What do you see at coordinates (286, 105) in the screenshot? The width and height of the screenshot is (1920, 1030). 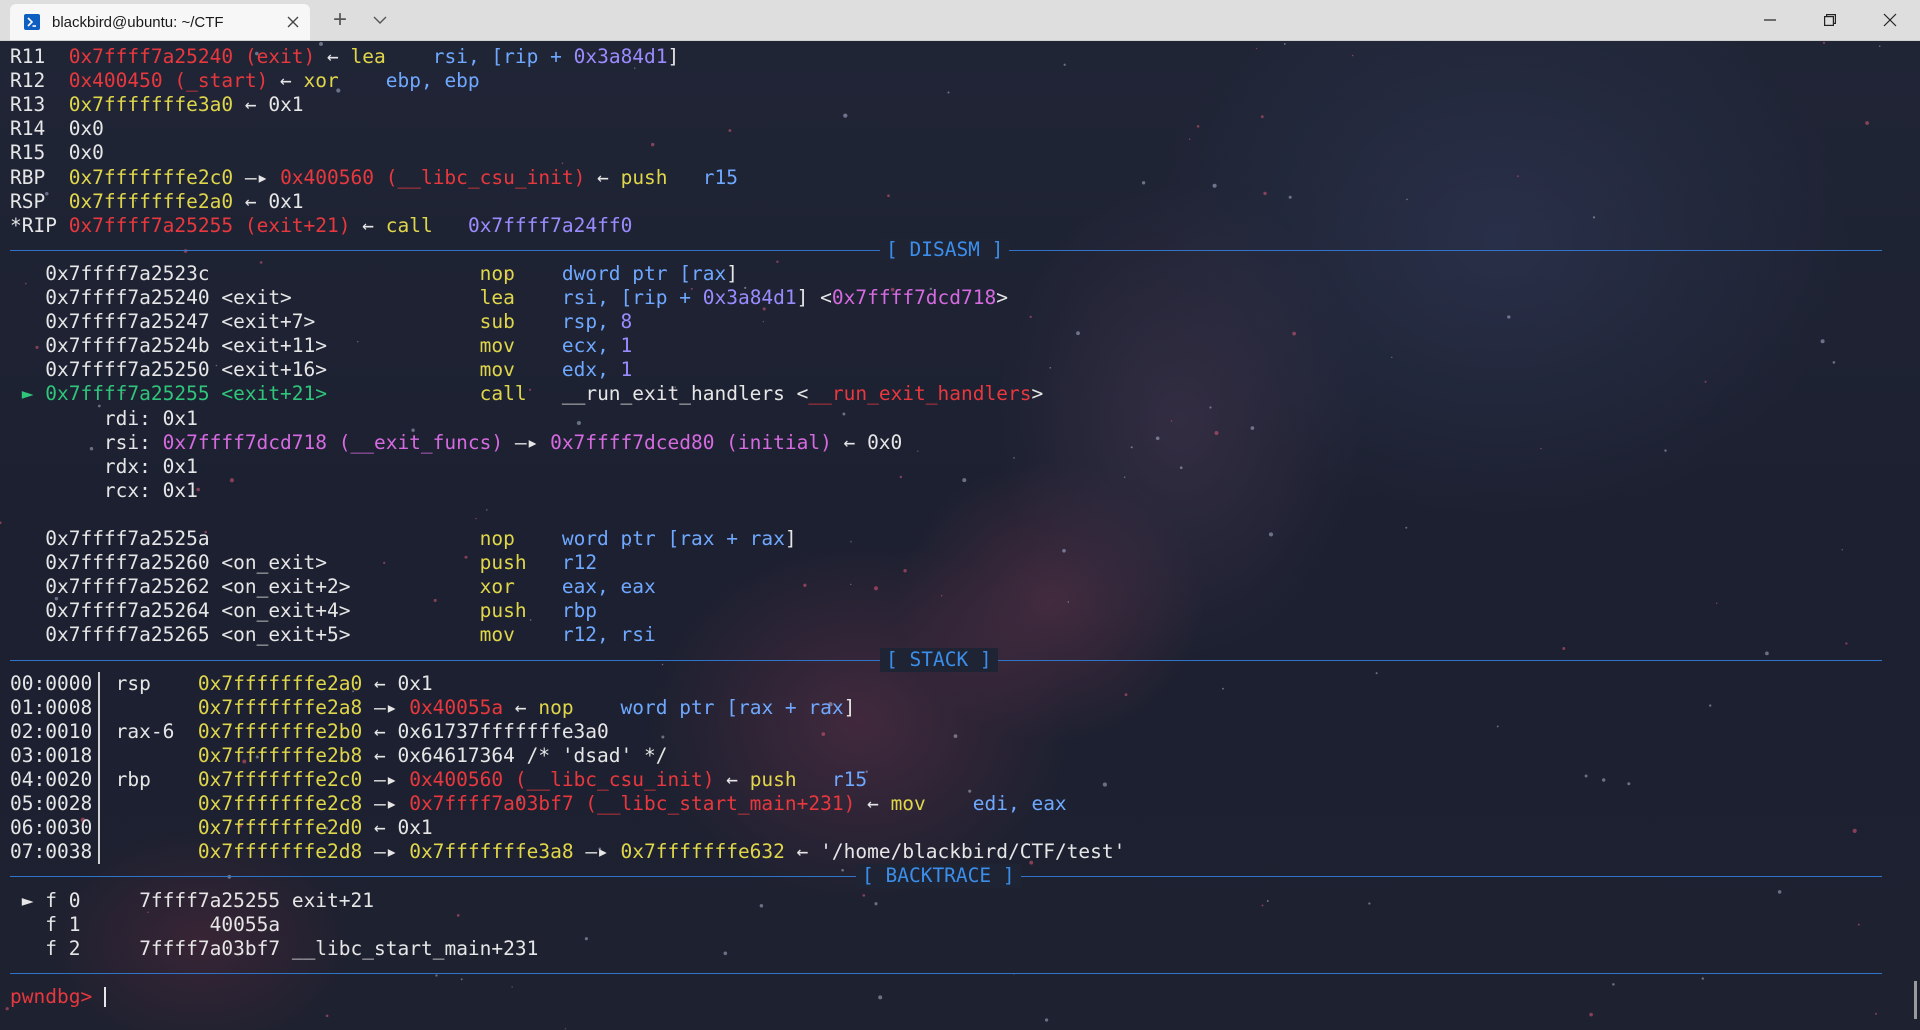 I see `register-tail: 0x1` at bounding box center [286, 105].